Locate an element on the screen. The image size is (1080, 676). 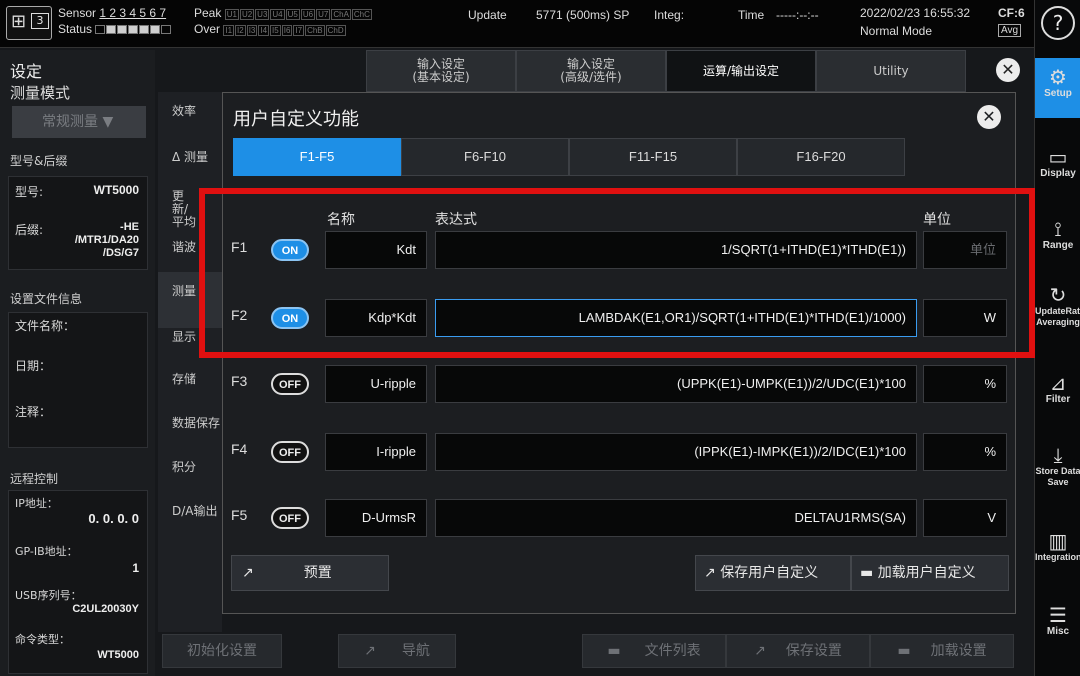
misc-button: ☰ Misc is located at coordinates (1057, 620).